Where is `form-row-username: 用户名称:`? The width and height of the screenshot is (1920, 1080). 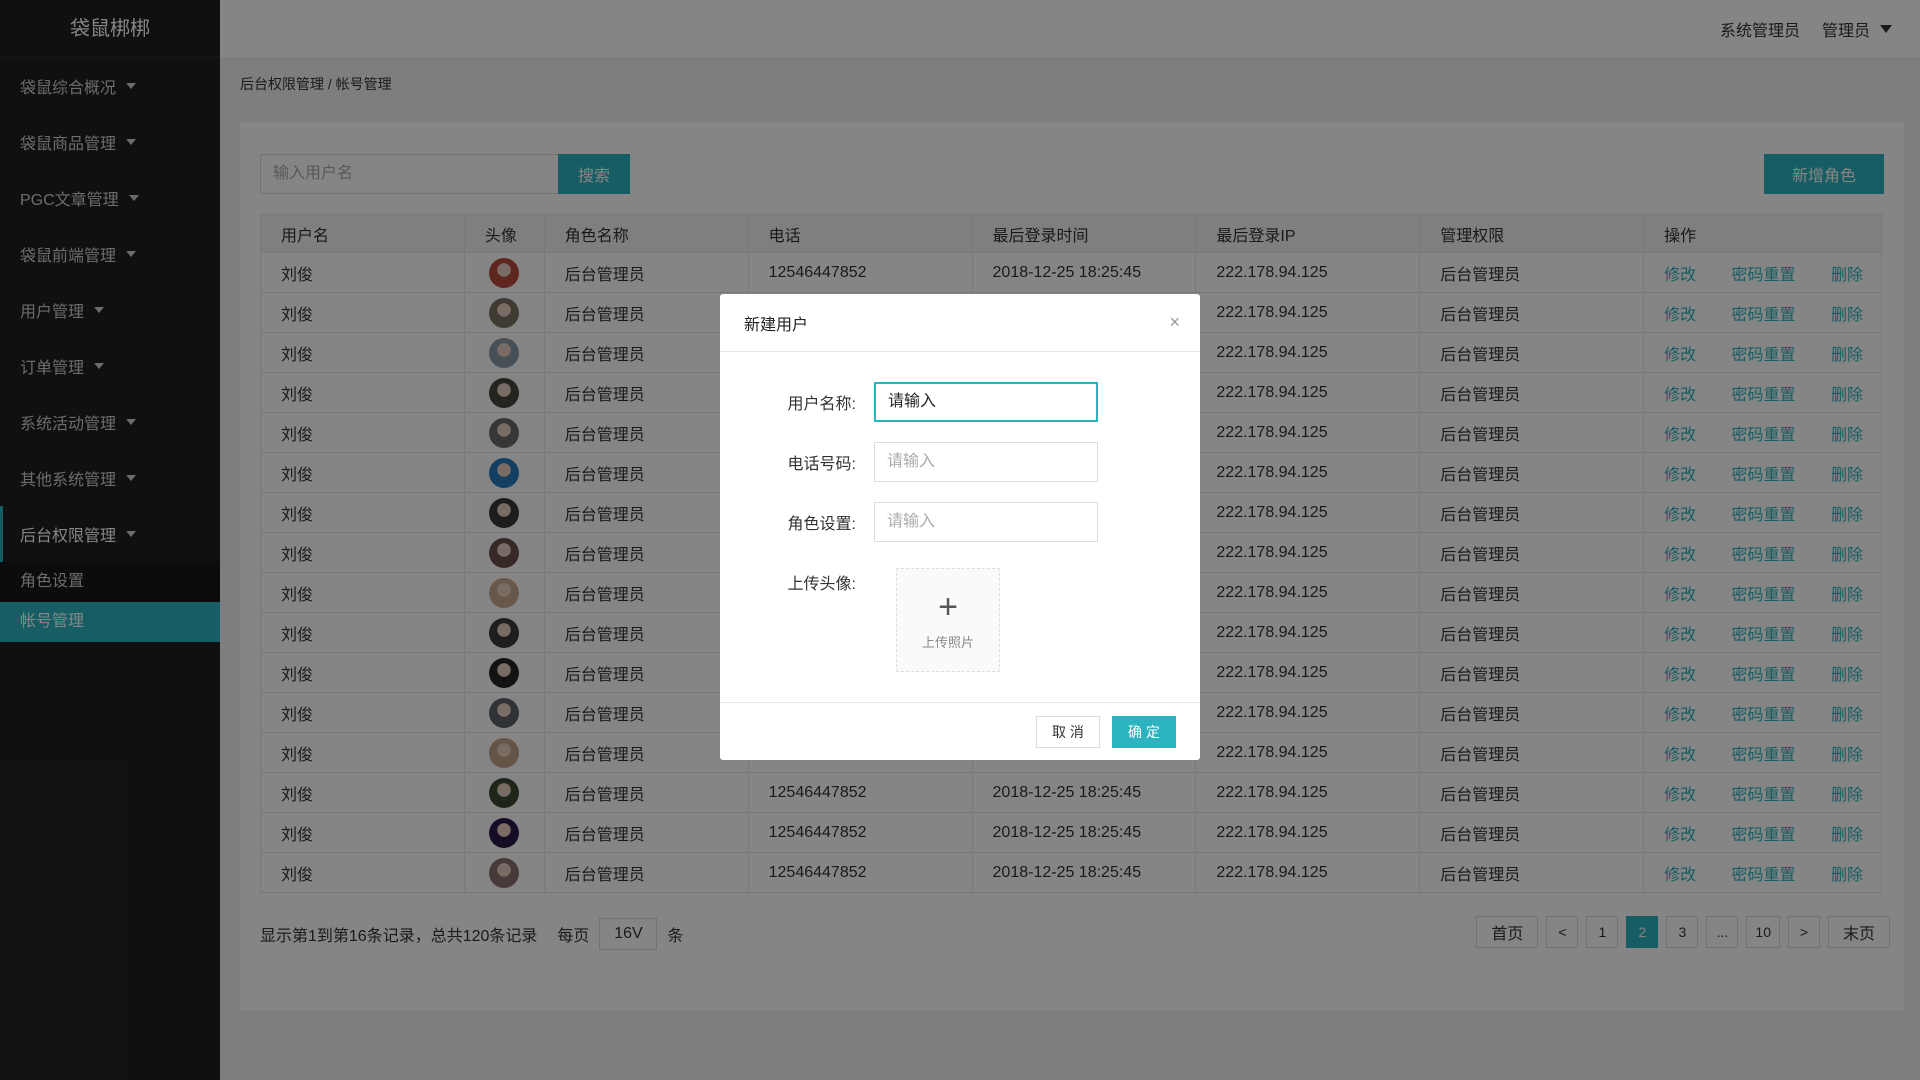 form-row-username: 用户名称: is located at coordinates (909, 402).